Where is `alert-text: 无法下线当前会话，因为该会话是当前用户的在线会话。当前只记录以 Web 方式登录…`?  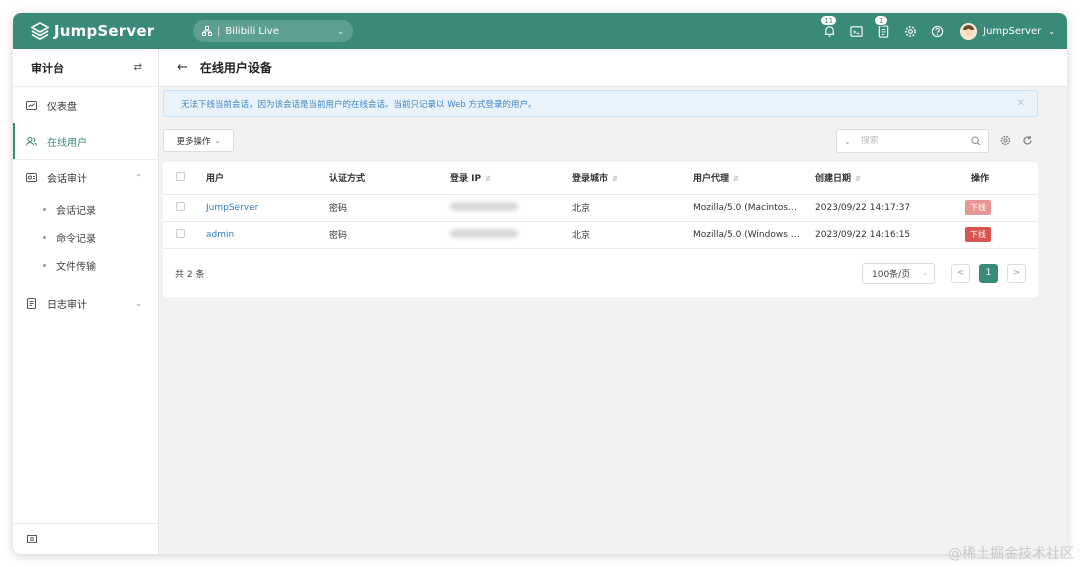 alert-text: 无法下线当前会话，因为该会话是当前用户的在线会话。当前只记录以 Web 方式登录… is located at coordinates (359, 104).